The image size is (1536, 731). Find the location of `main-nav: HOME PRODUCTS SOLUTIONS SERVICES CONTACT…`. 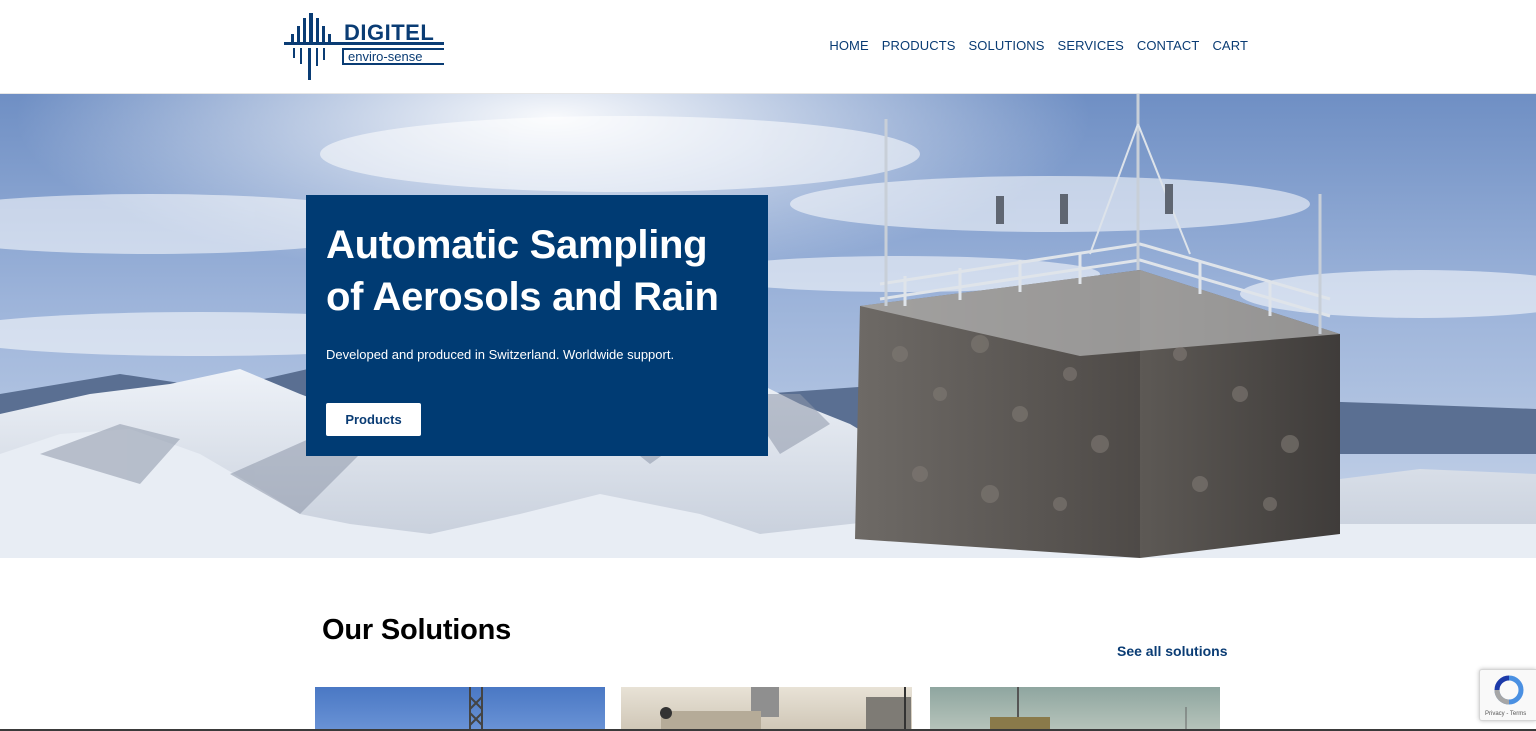

main-nav: HOME PRODUCTS SOLUTIONS SERVICES CONTACT… is located at coordinates (1038, 45).